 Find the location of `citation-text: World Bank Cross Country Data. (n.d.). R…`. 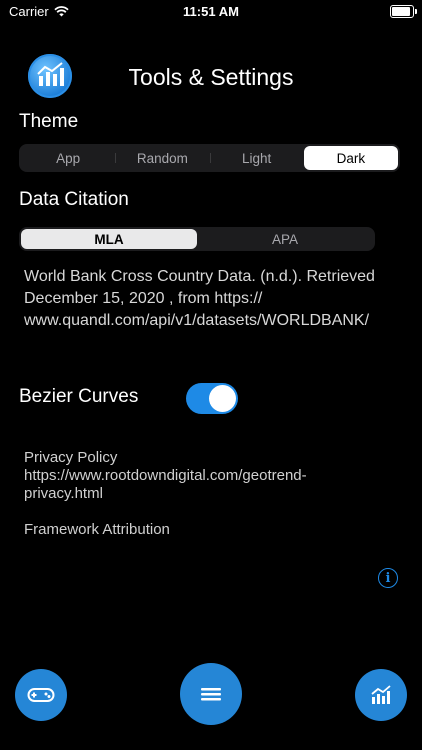

citation-text: World Bank Cross Country Data. (n.d.). R… is located at coordinates (199, 298).